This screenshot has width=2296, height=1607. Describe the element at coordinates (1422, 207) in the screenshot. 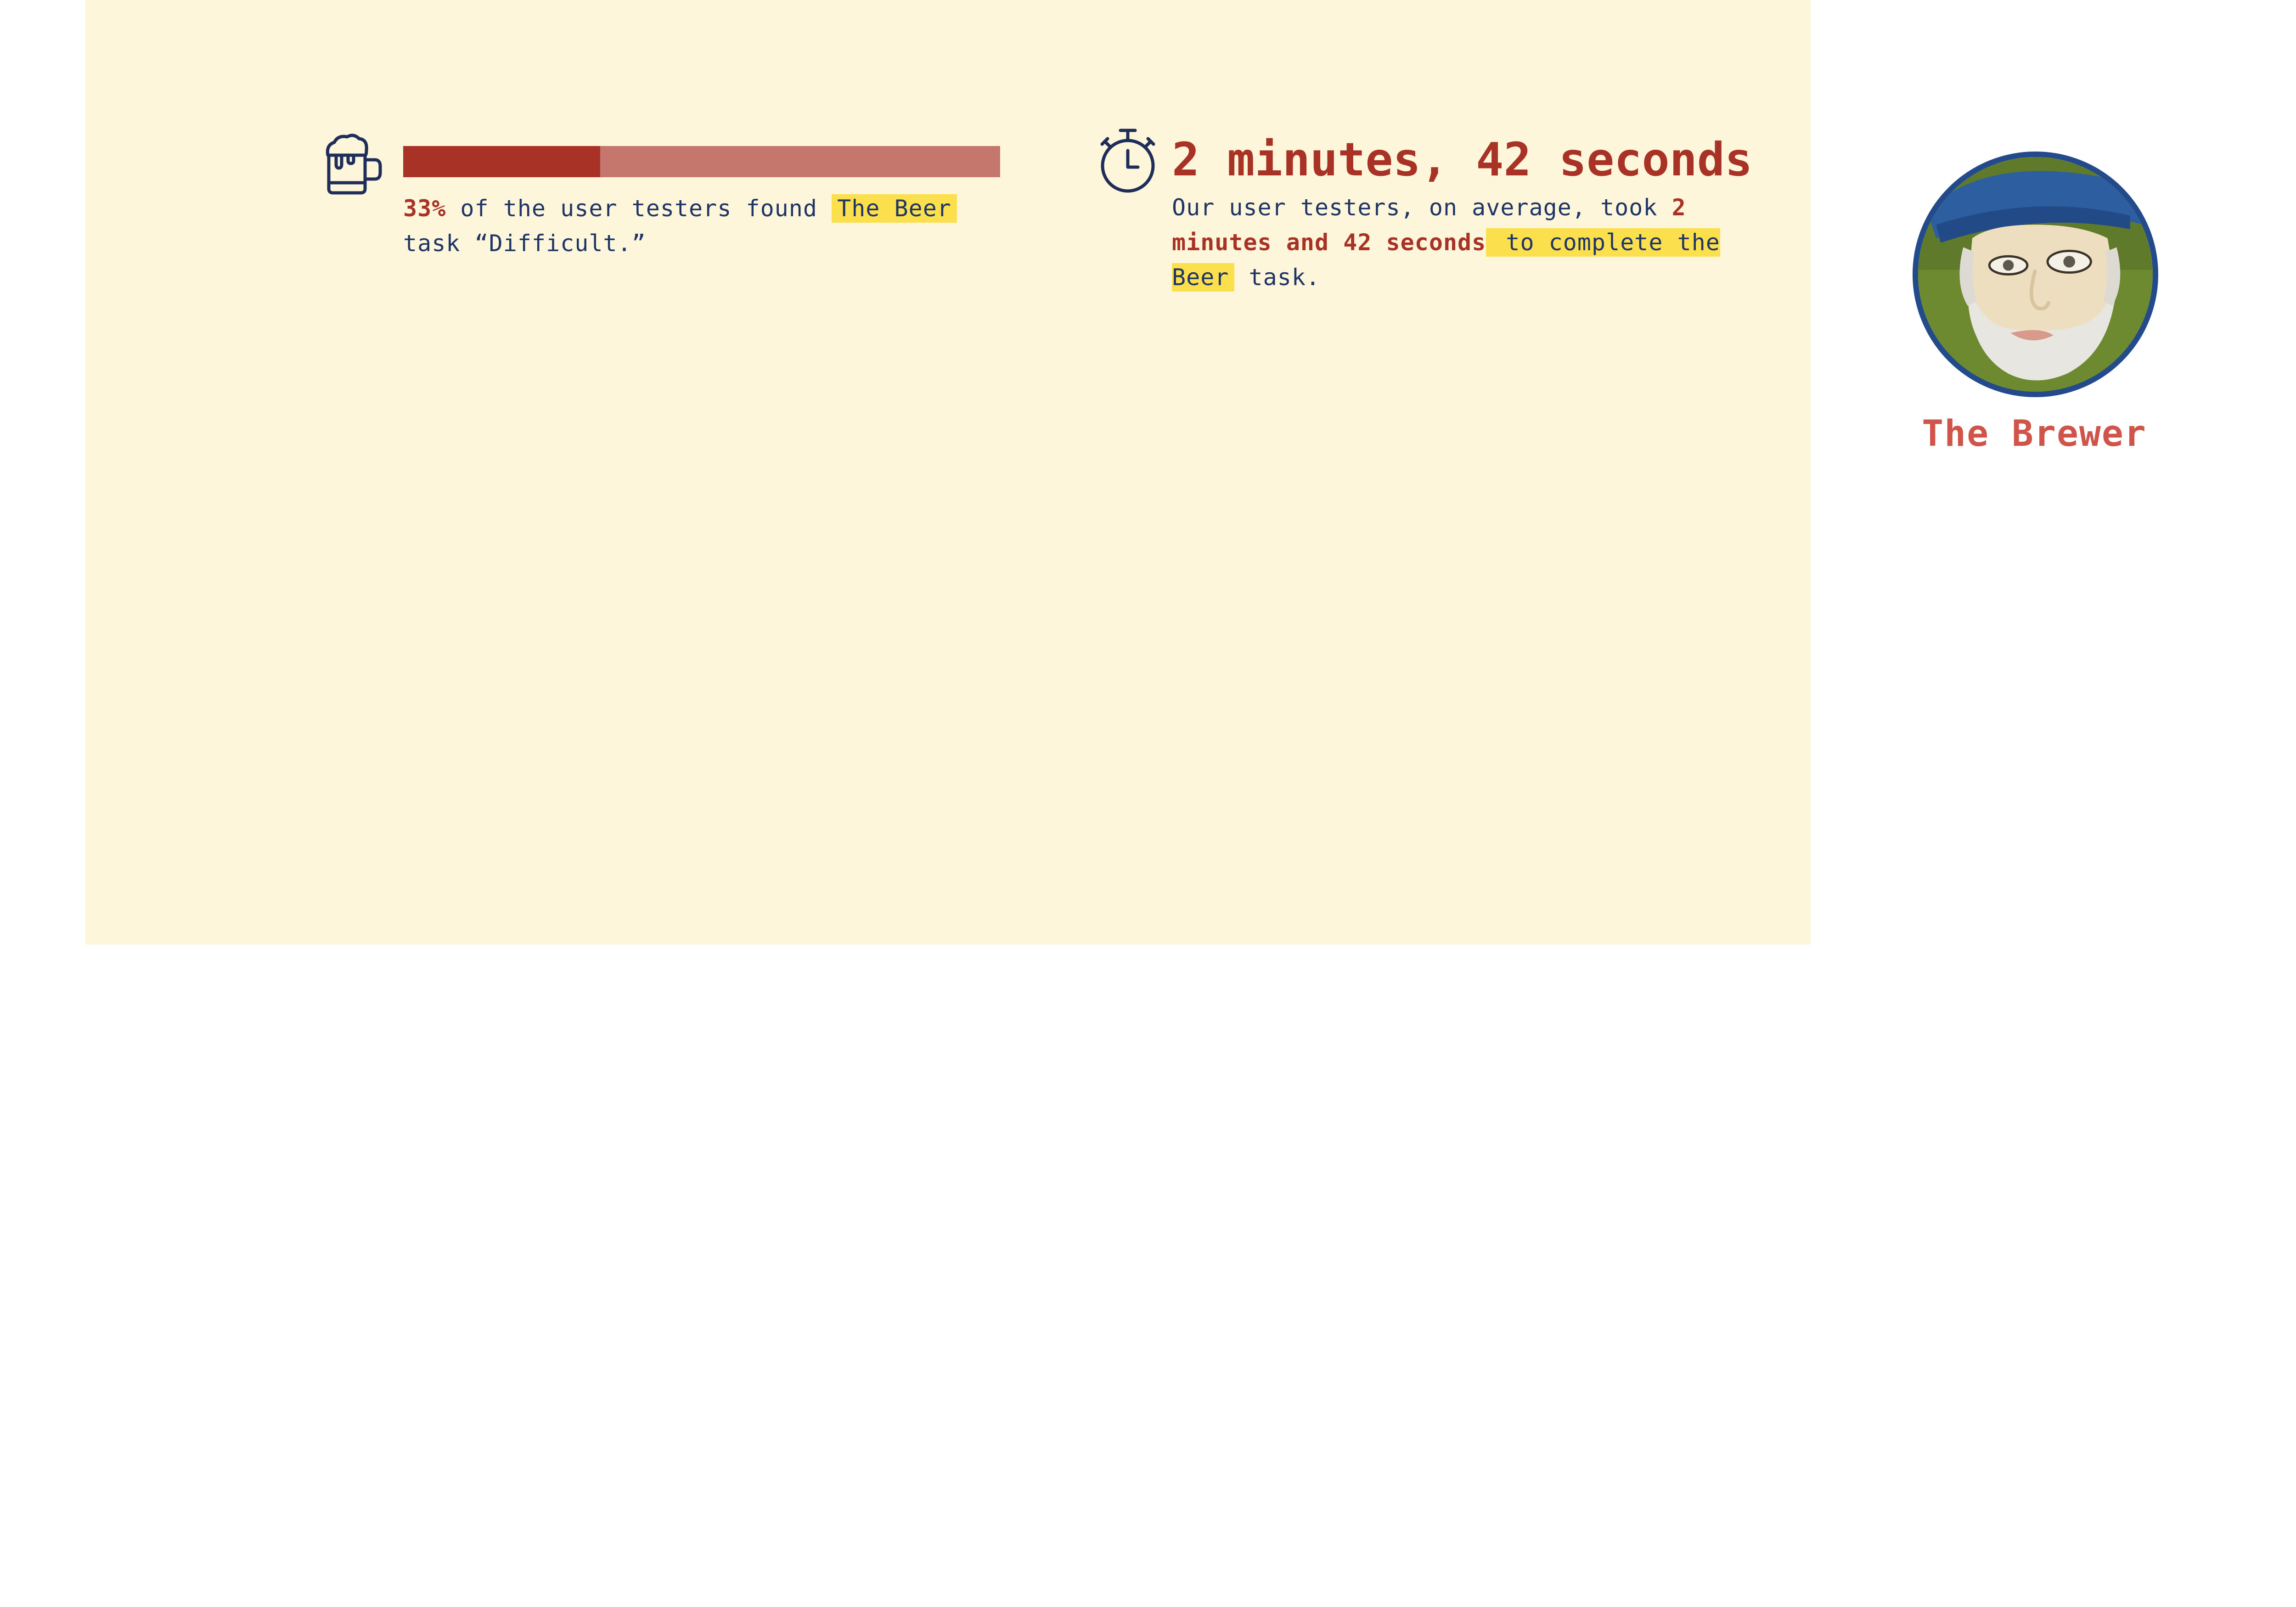

I see `time-text-before: Our user testers, on average, took` at that location.